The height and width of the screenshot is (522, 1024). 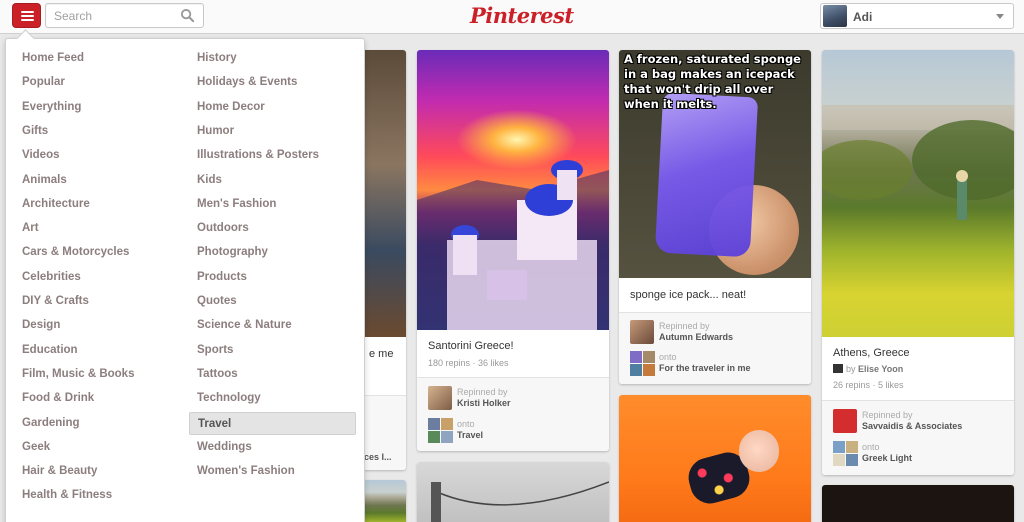 What do you see at coordinates (272, 252) in the screenshot?
I see `category-photography: Photography` at bounding box center [272, 252].